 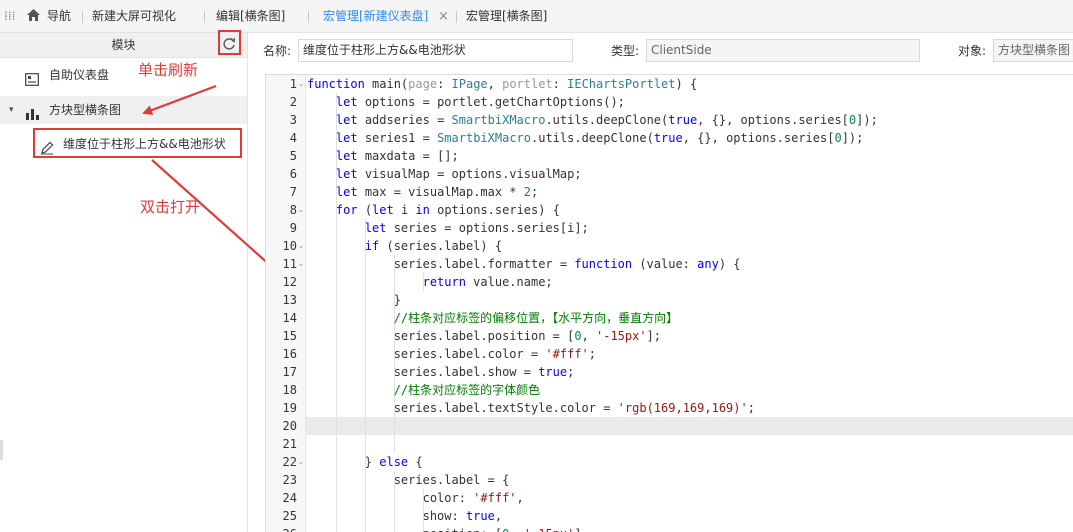 I want to click on target-label: 对象:, so click(x=972, y=51).